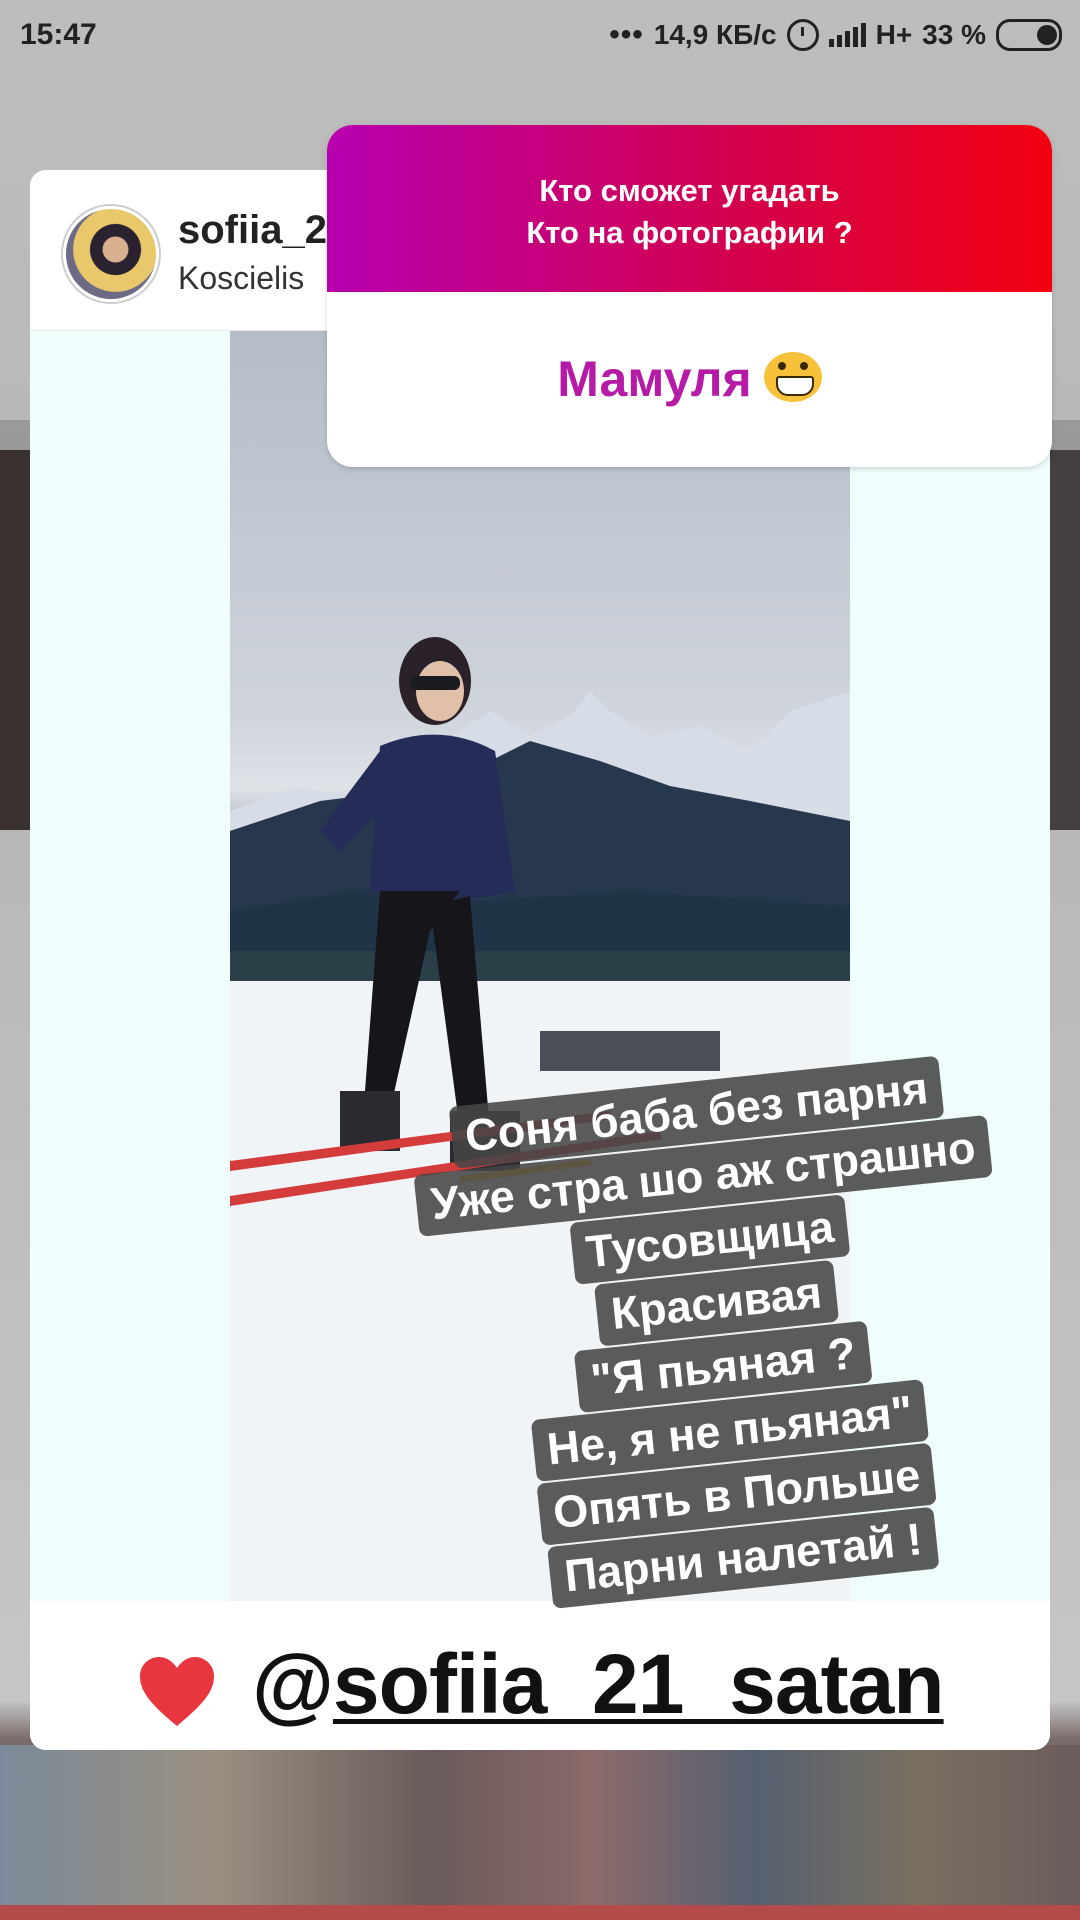  I want to click on mention-sticker: @sofiia_21_satan, so click(598, 1684).